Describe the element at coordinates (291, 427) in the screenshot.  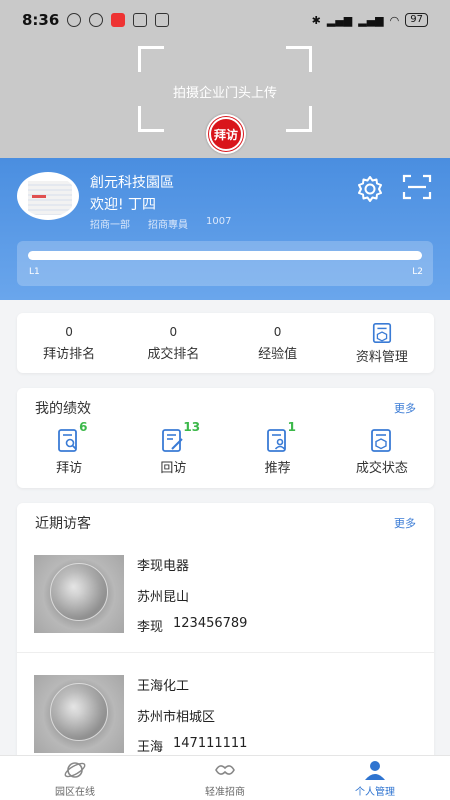
I see `perf-count: 1` at that location.